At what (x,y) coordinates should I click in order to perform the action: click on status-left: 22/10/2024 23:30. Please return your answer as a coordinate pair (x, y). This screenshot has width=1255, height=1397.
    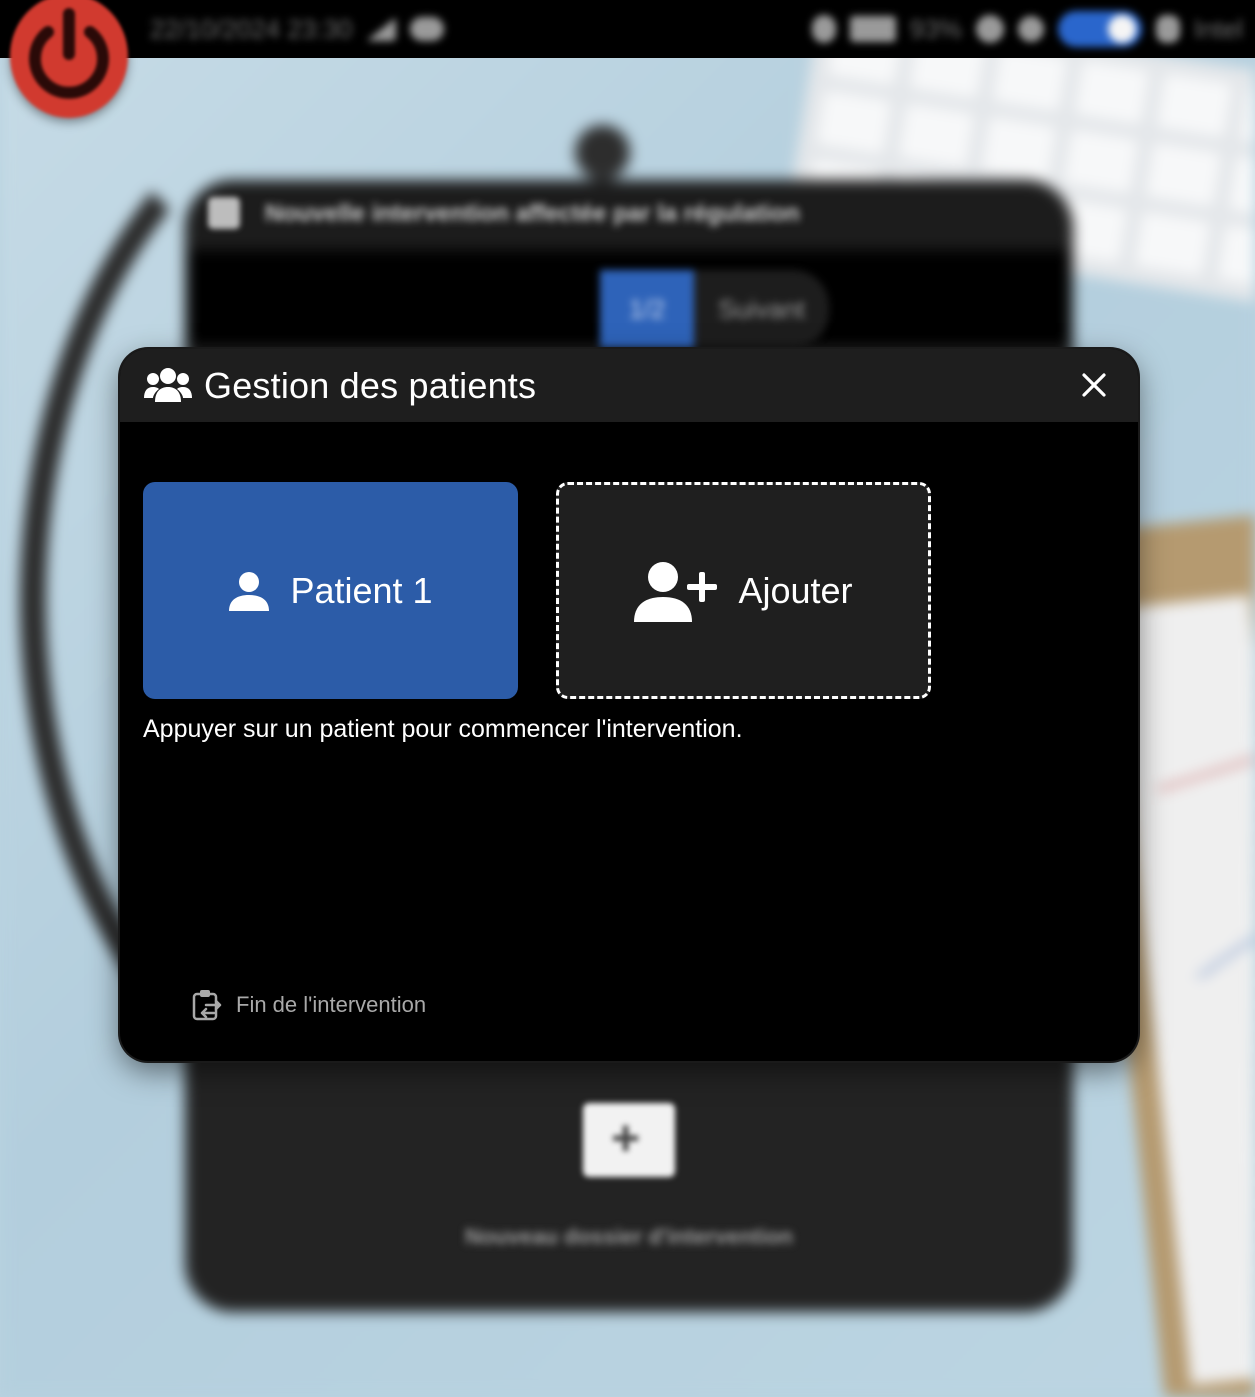
    Looking at the image, I should click on (297, 29).